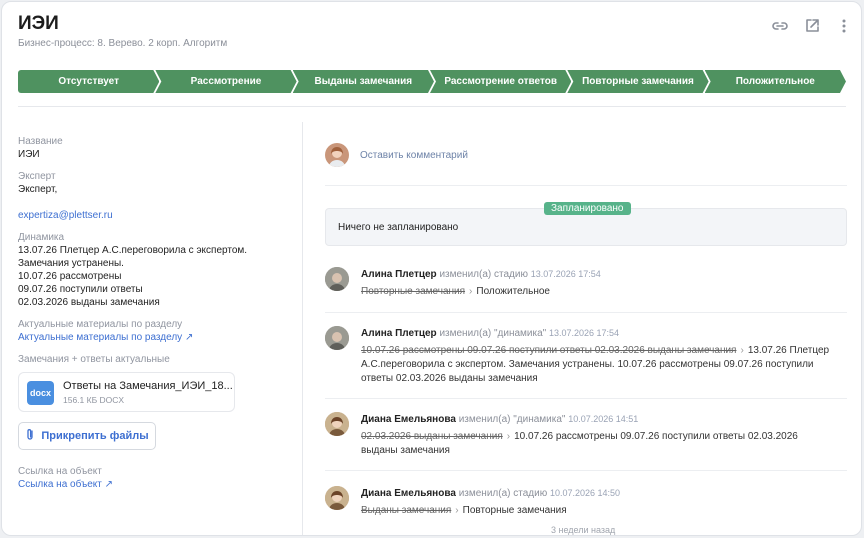 Image resolution: width=864 pixels, height=538 pixels. What do you see at coordinates (70, 276) in the screenshot?
I see `dynamics-line: 10.07.26 рассмотрены` at bounding box center [70, 276].